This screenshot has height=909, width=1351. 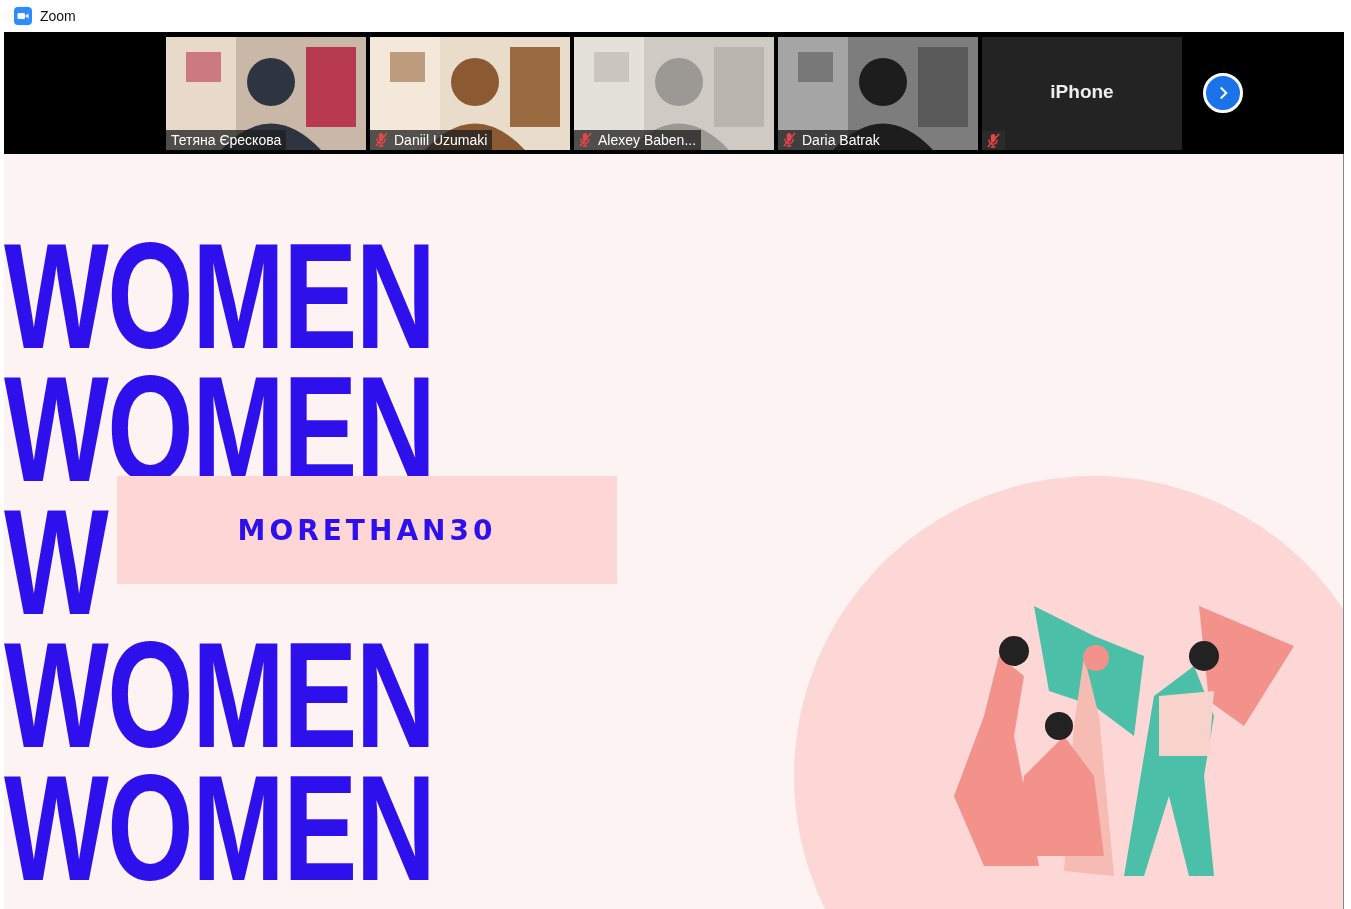 What do you see at coordinates (441, 139) in the screenshot?
I see `participant-name: Daniil Uzumaki` at bounding box center [441, 139].